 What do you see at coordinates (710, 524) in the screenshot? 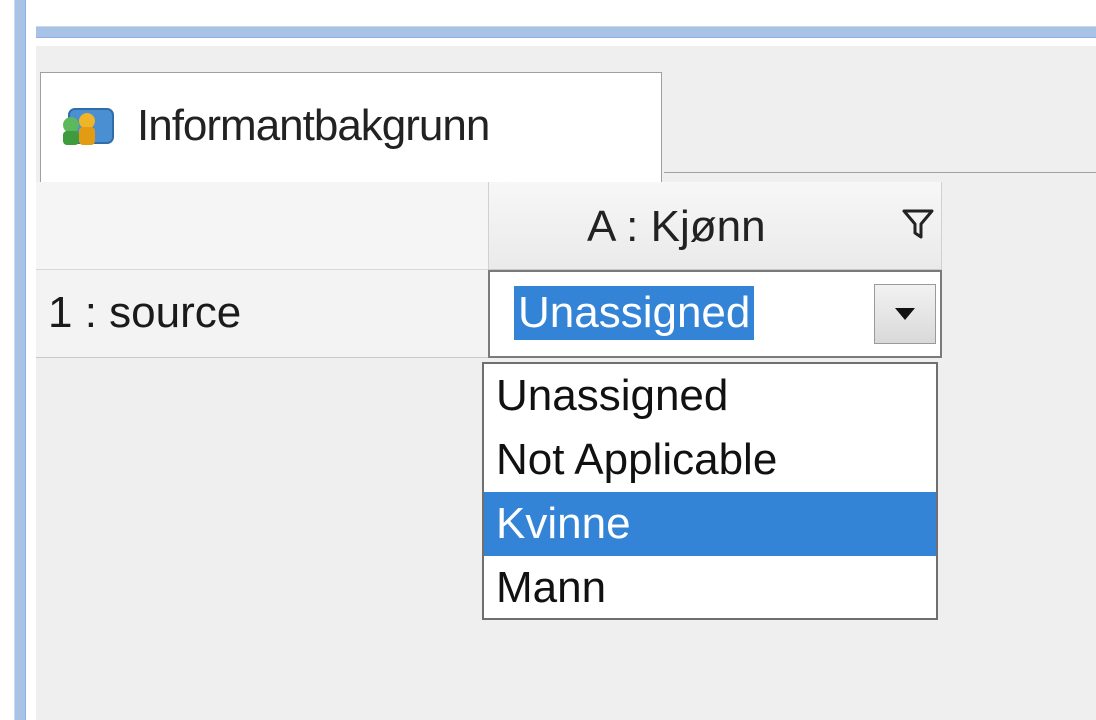
I see `dropdown-option-kvinne: Kvinne` at bounding box center [710, 524].